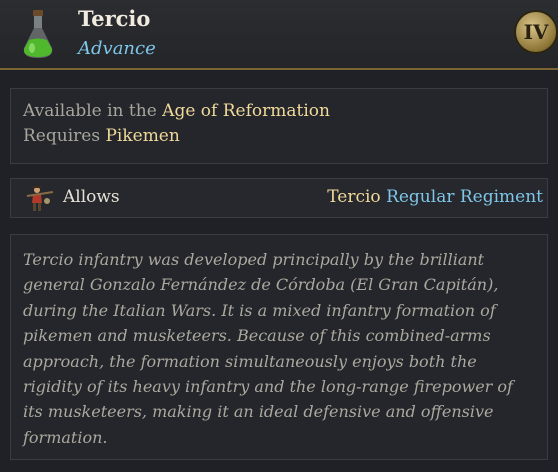  Describe the element at coordinates (101, 136) in the screenshot. I see `requires-line: Requires Pikemen` at that location.